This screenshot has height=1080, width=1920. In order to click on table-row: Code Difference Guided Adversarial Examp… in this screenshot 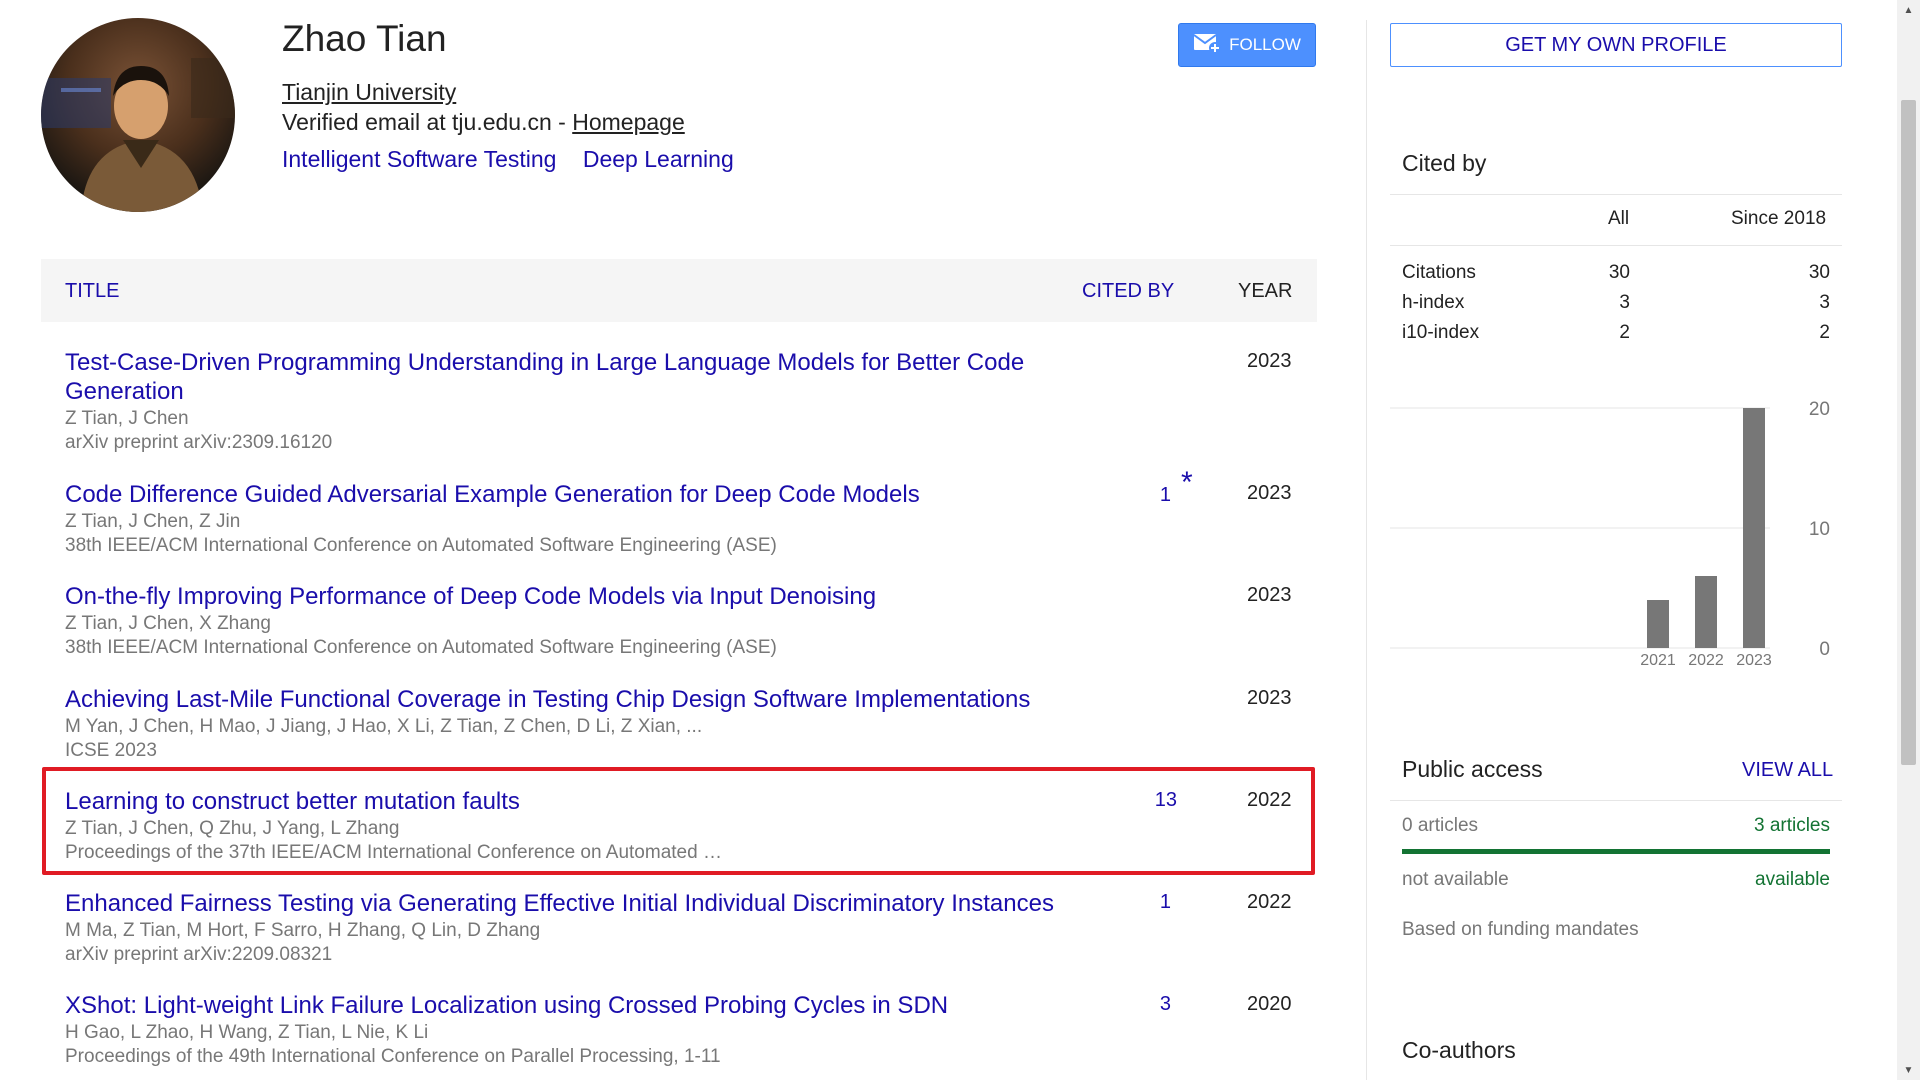, I will do `click(679, 513)`.